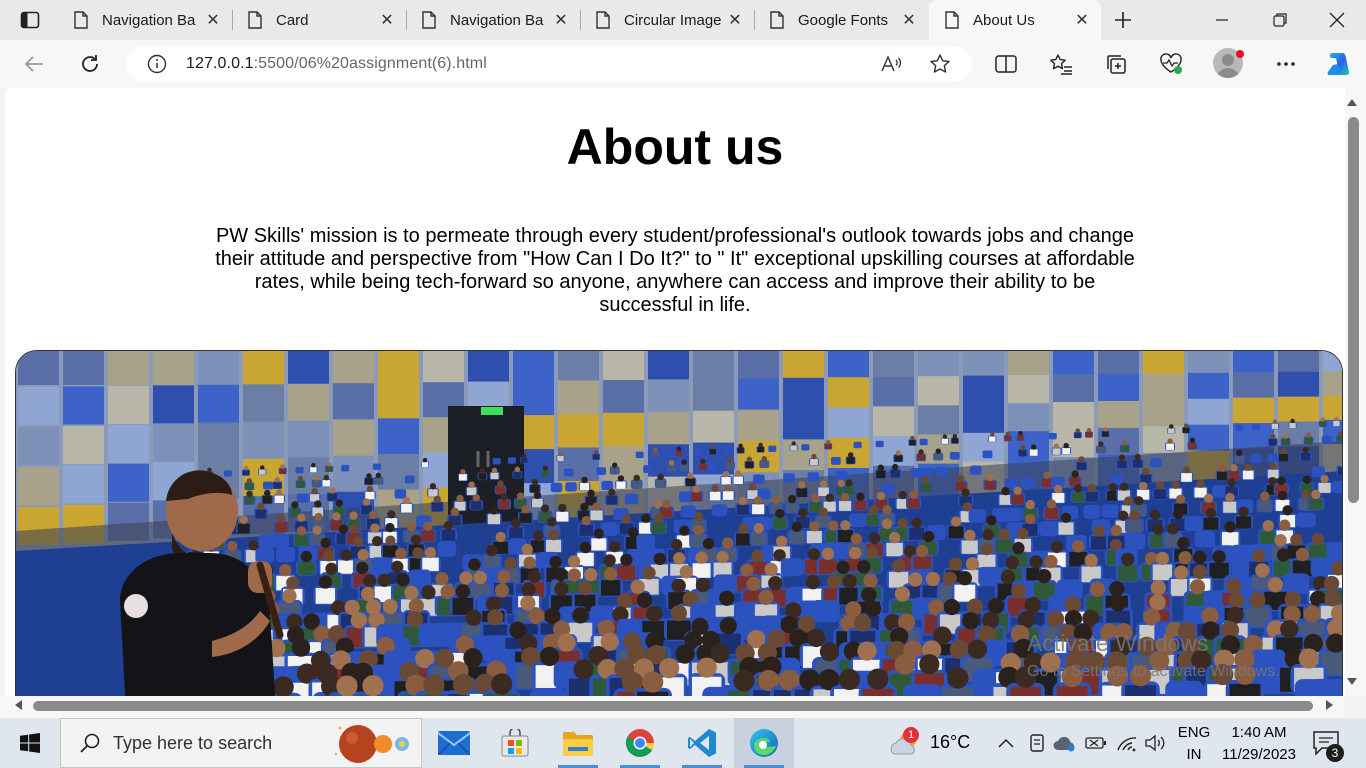 The height and width of the screenshot is (768, 1366). I want to click on read-aloud-icon, so click(891, 64).